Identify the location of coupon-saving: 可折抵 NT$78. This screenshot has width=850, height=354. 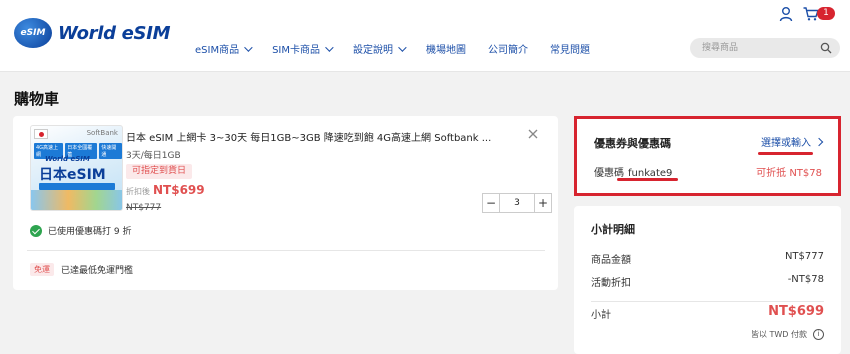
(789, 173).